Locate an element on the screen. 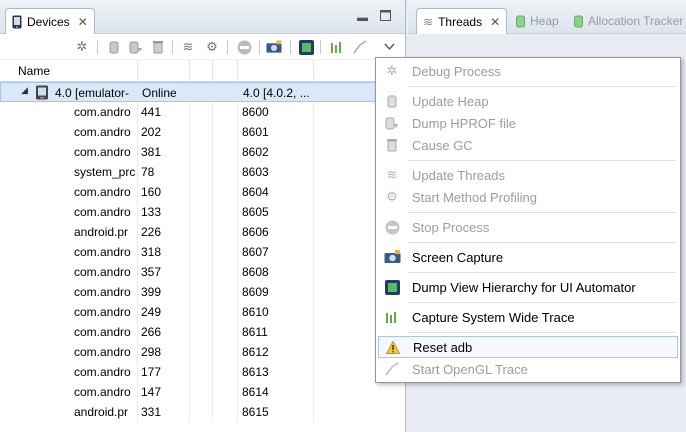 The height and width of the screenshot is (432, 686). process-row: com.andro 202 8601 is located at coordinates (202, 132).